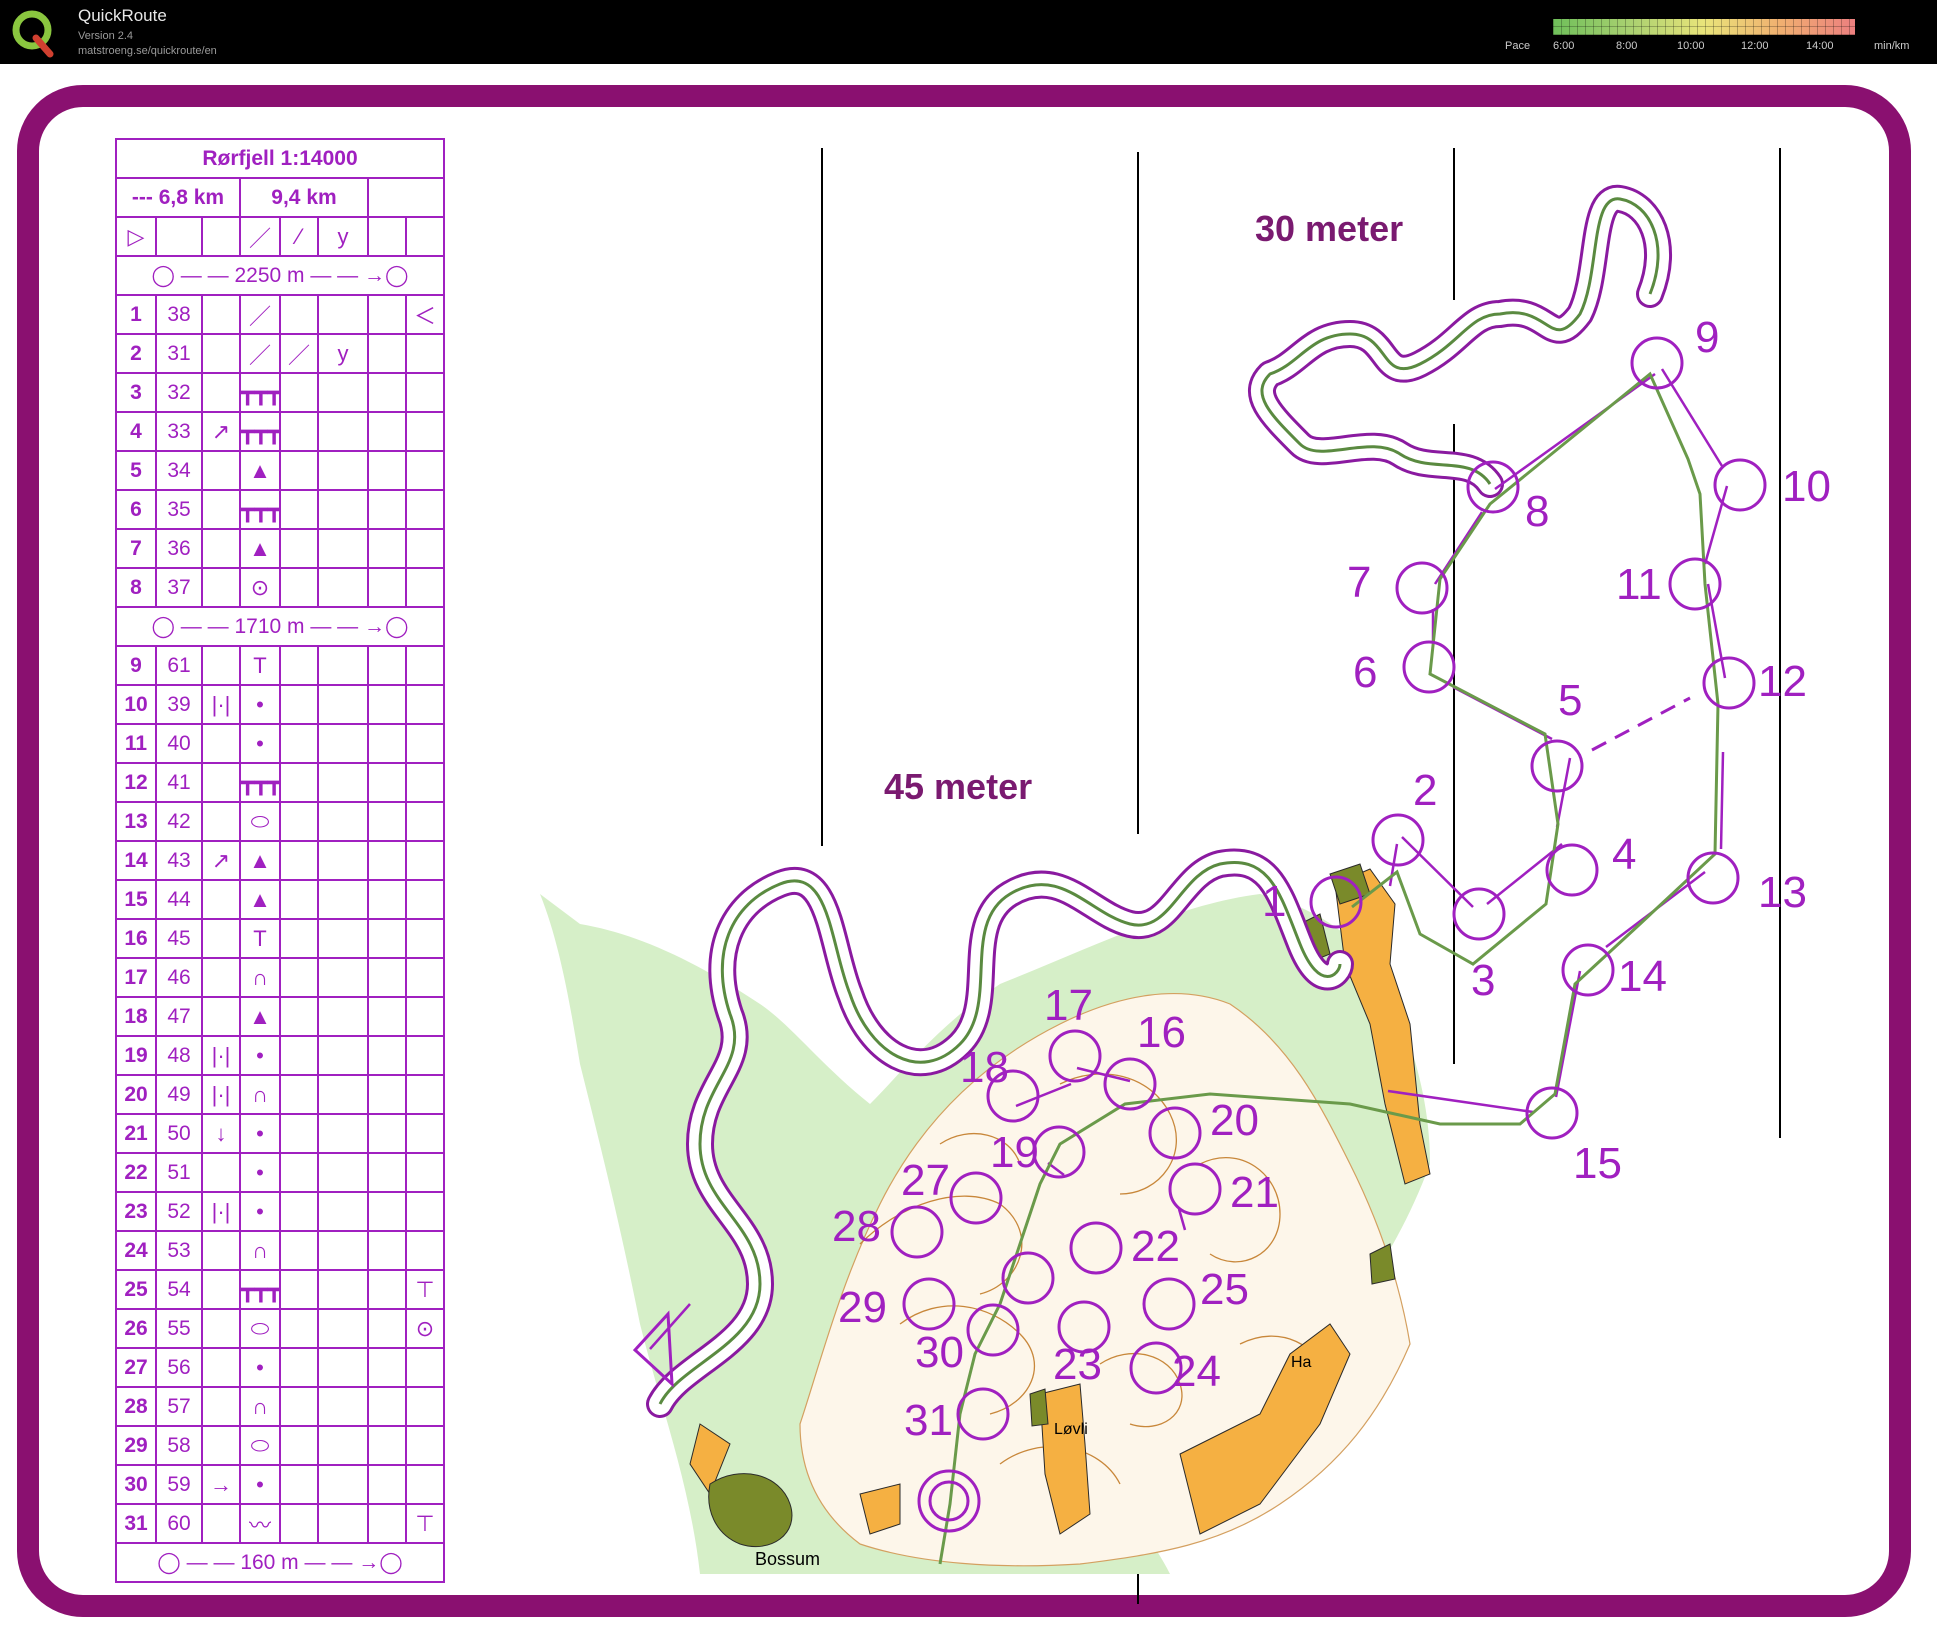 The width and height of the screenshot is (1937, 1647). I want to click on pace-tick: 10:00, so click(1691, 46).